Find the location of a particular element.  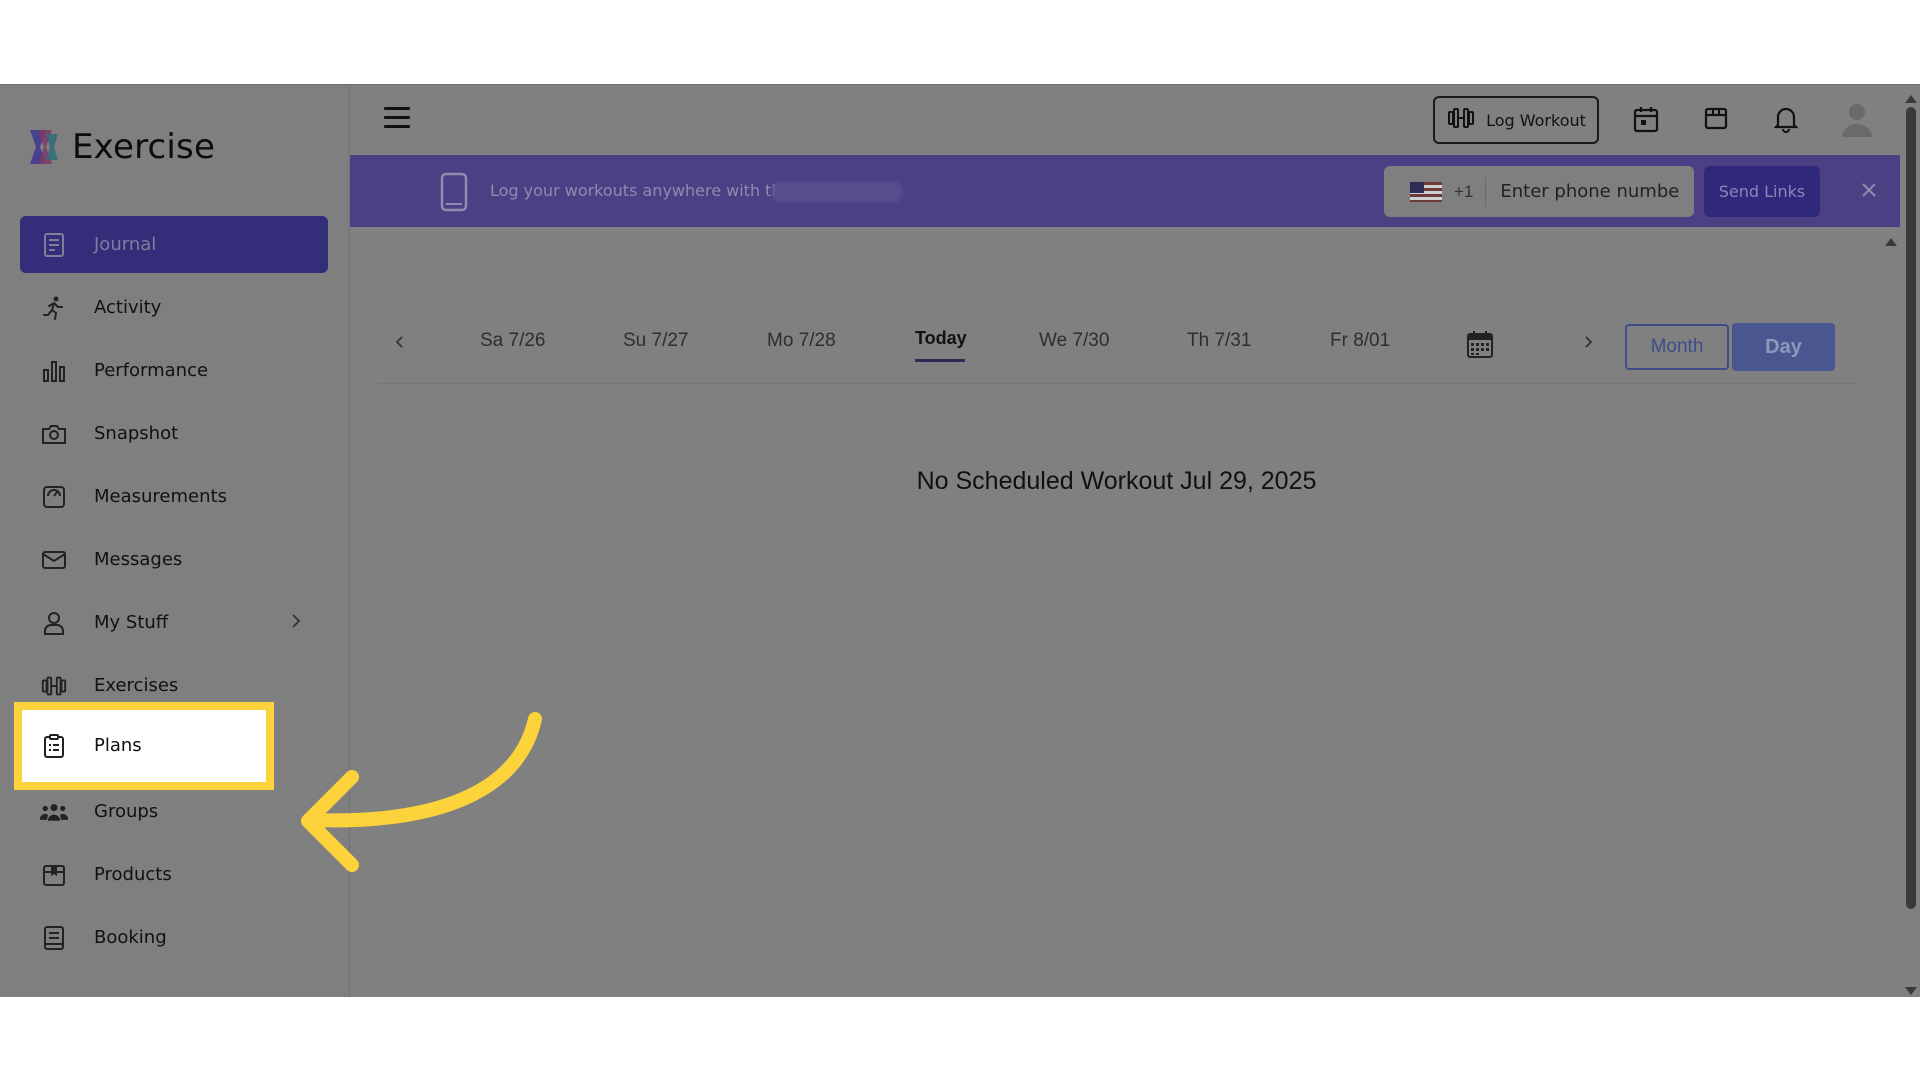

app-logo: Exercise is located at coordinates (119, 147).